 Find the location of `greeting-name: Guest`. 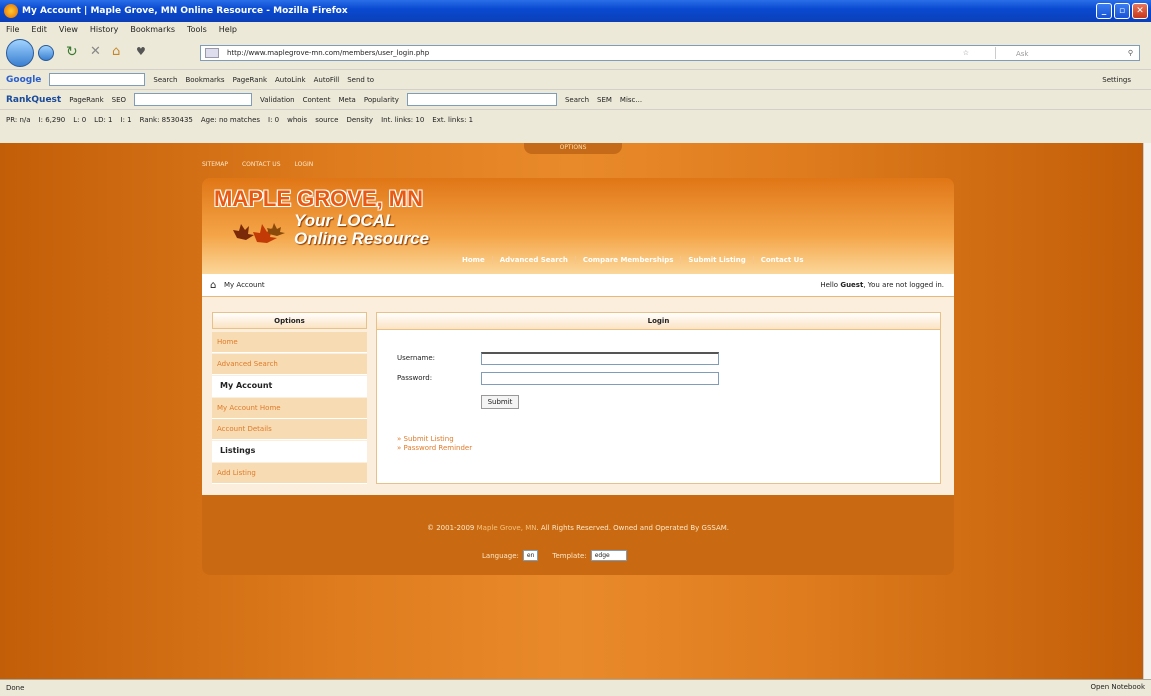

greeting-name: Guest is located at coordinates (852, 285).